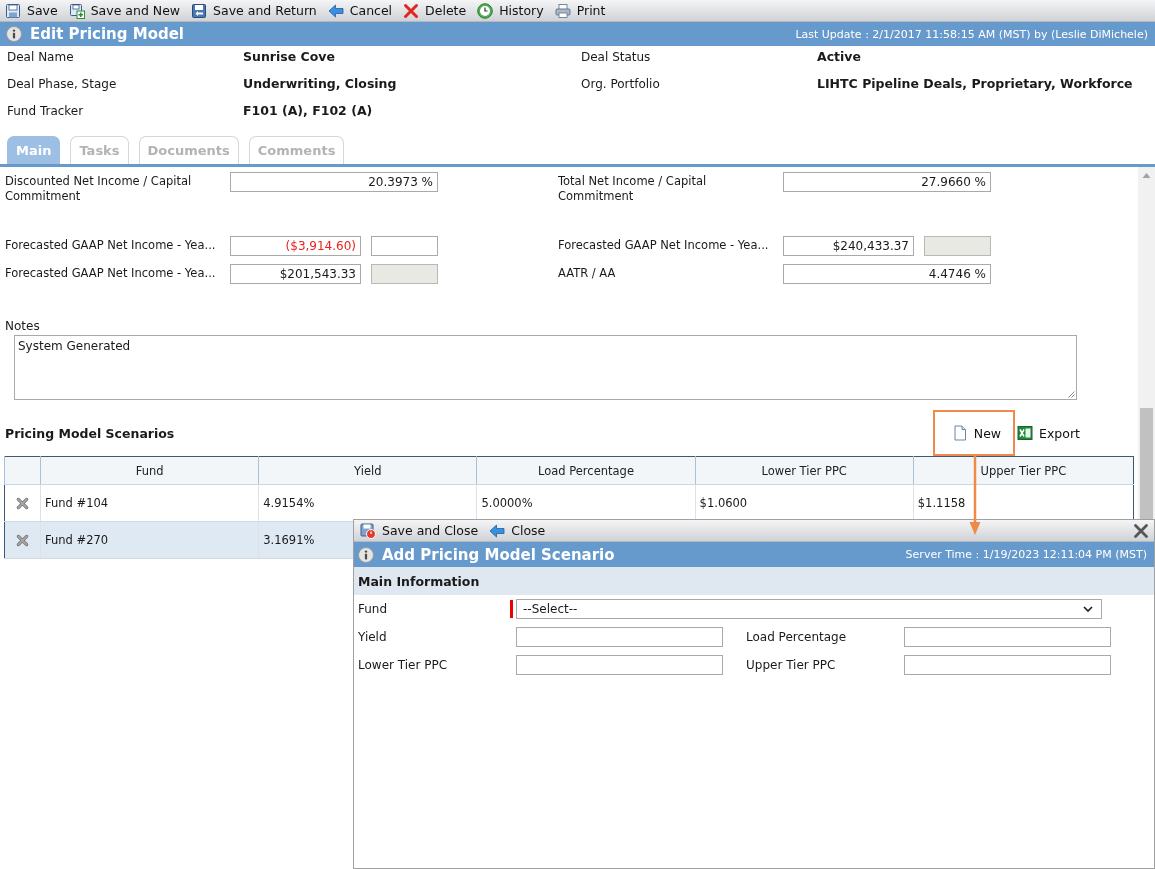  What do you see at coordinates (76, 10) in the screenshot?
I see `floppy-plus-icon` at bounding box center [76, 10].